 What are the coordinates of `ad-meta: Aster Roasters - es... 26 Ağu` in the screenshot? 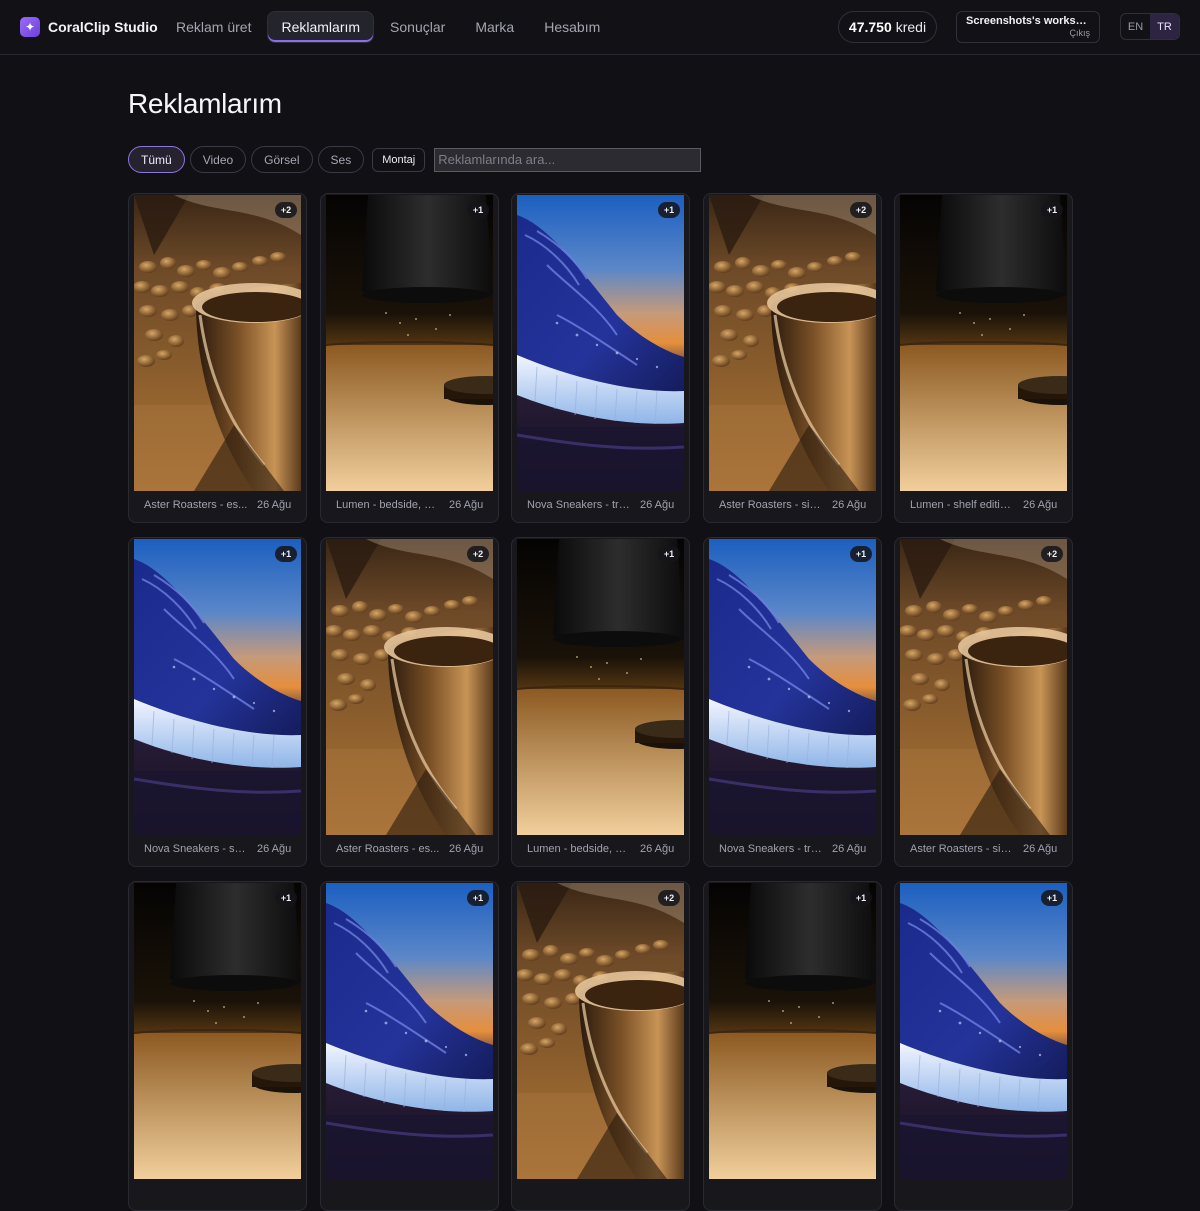 It's located at (409, 851).